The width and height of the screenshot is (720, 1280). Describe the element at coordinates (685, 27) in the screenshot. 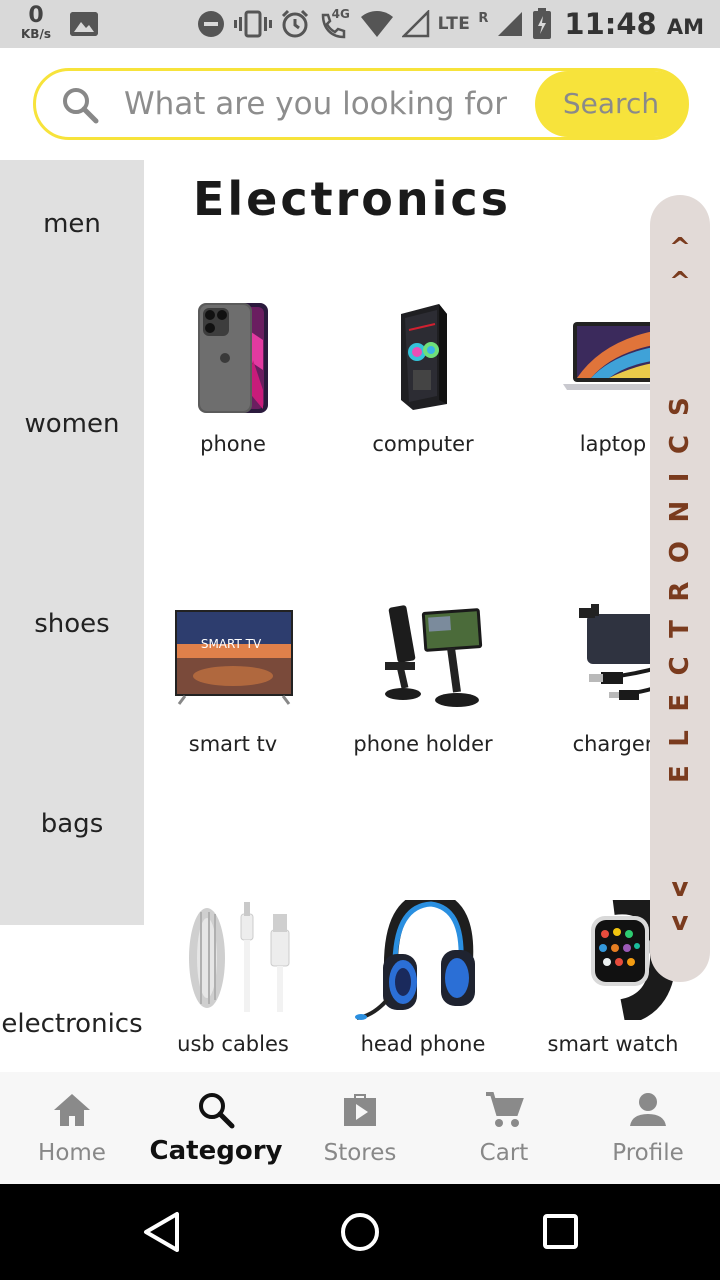

I see `clock-ampm: AM` at that location.